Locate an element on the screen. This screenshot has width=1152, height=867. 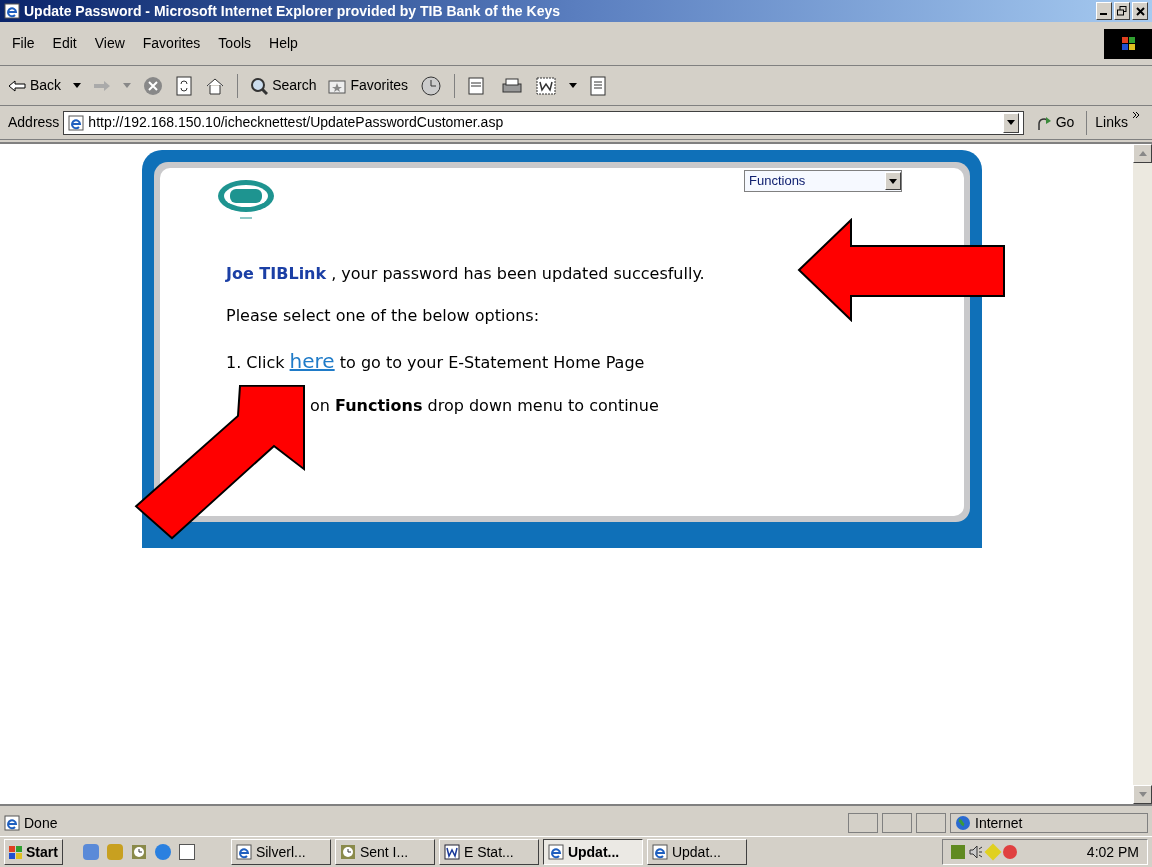
links-button: Links is located at coordinates (1117, 122).